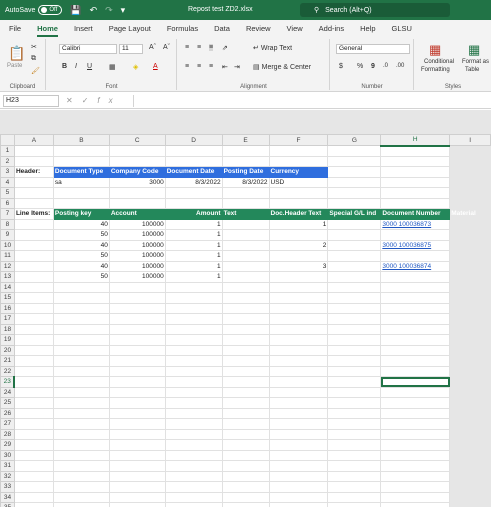  What do you see at coordinates (81, 350) in the screenshot?
I see `cell-b20` at bounding box center [81, 350].